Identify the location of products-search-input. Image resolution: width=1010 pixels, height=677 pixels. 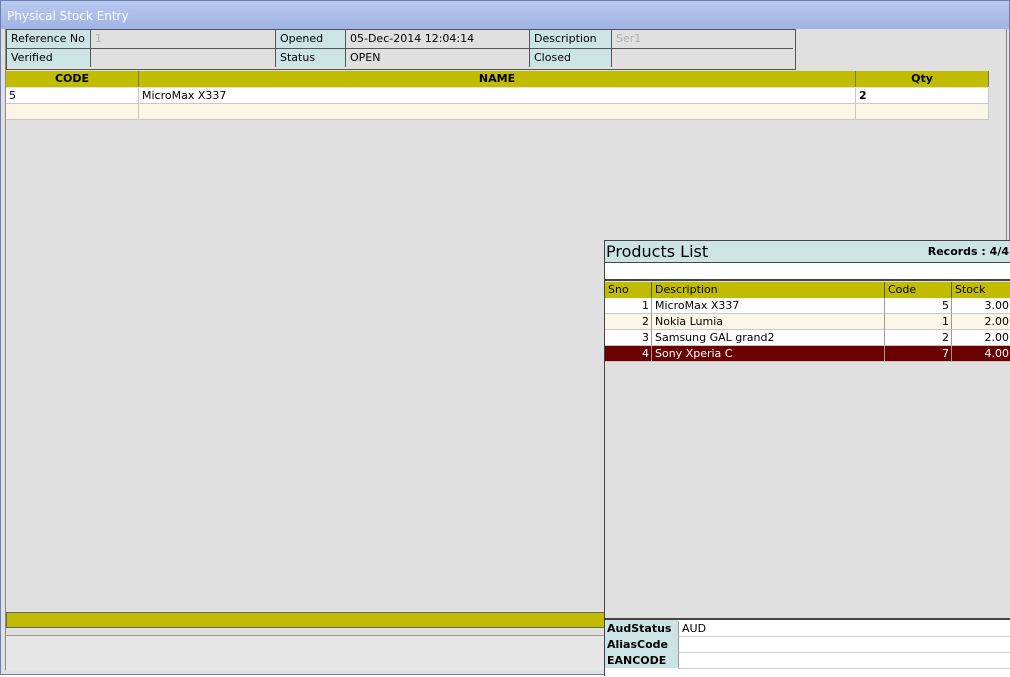
(807, 272).